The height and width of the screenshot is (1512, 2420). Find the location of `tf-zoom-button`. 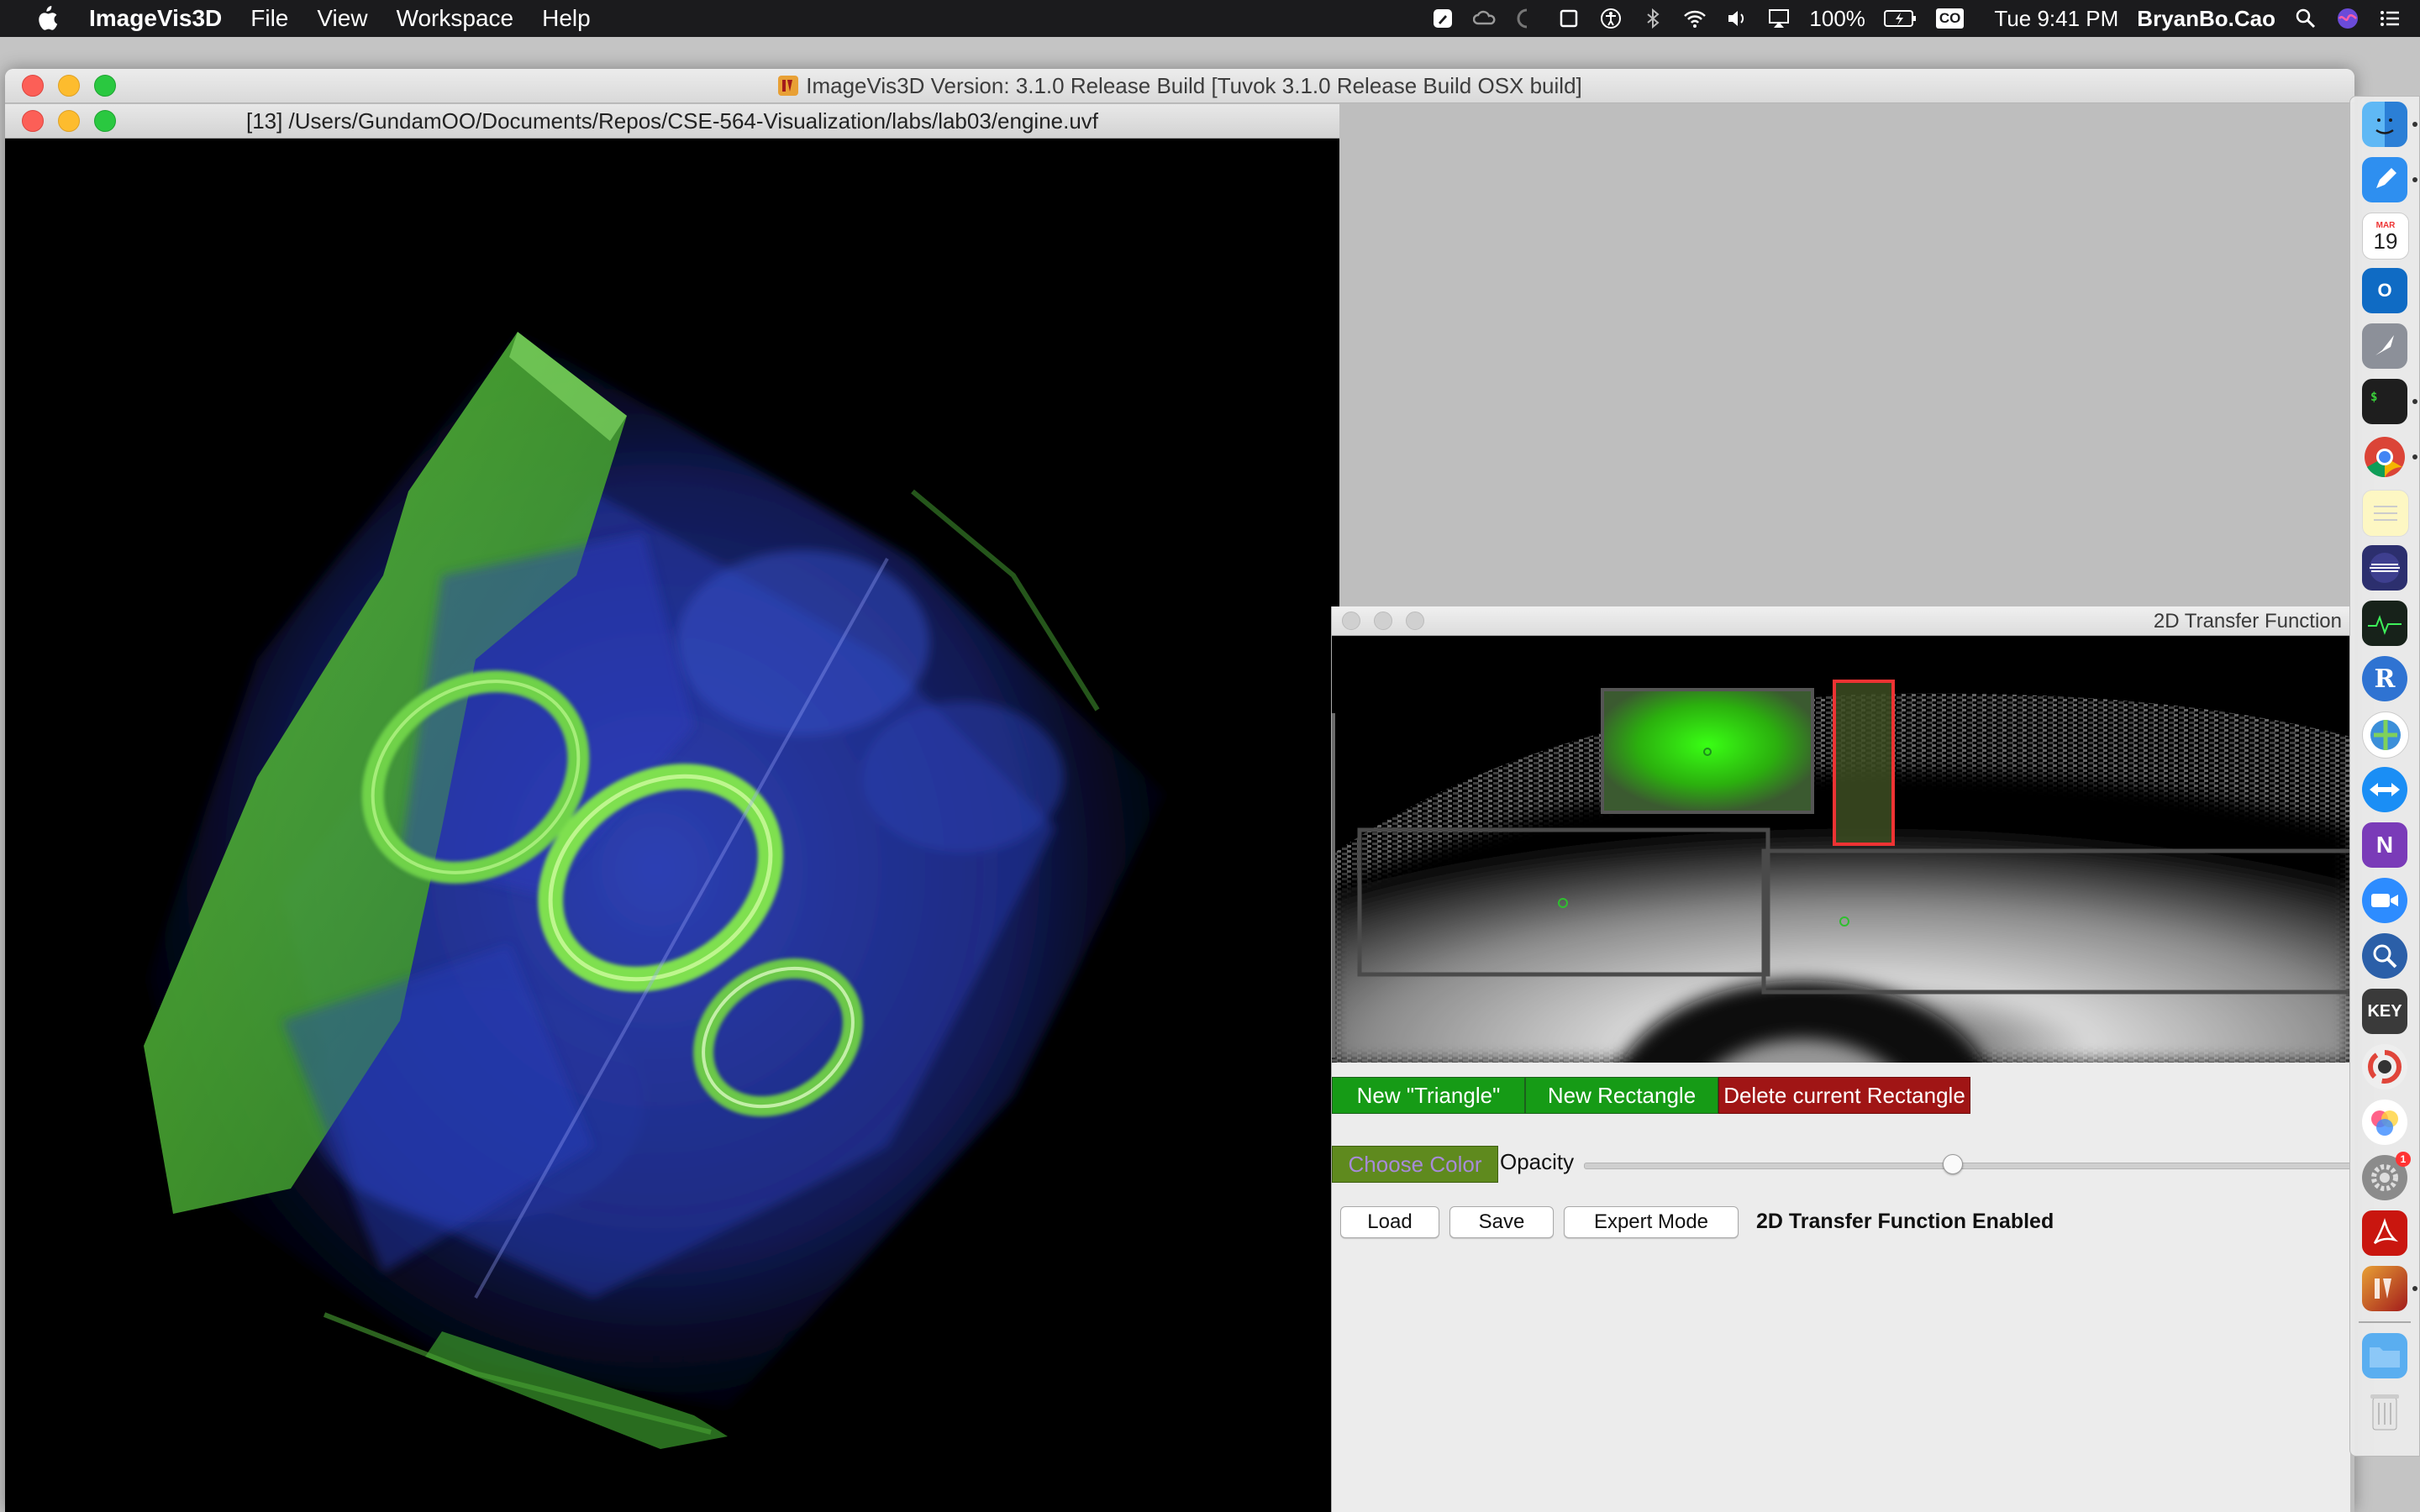

tf-zoom-button is located at coordinates (1415, 621).